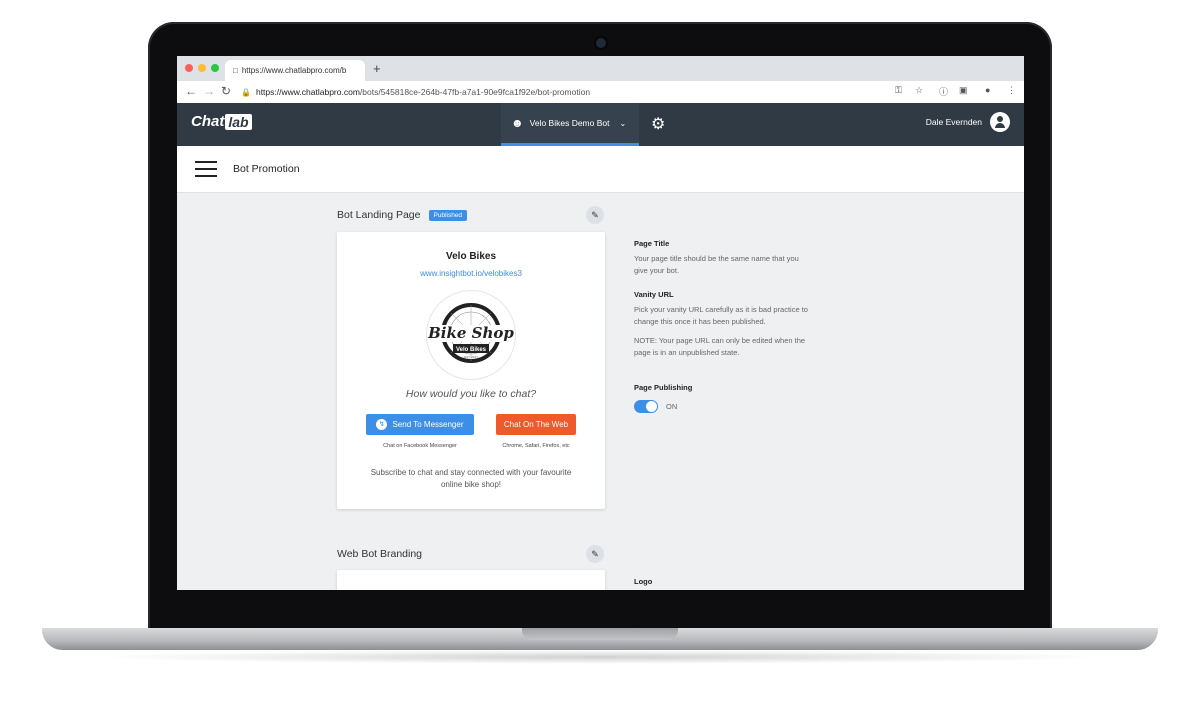 The width and height of the screenshot is (1200, 717). I want to click on bike-shop-logo: Bike Shop Velo Bikes EST. 2017, so click(471, 335).